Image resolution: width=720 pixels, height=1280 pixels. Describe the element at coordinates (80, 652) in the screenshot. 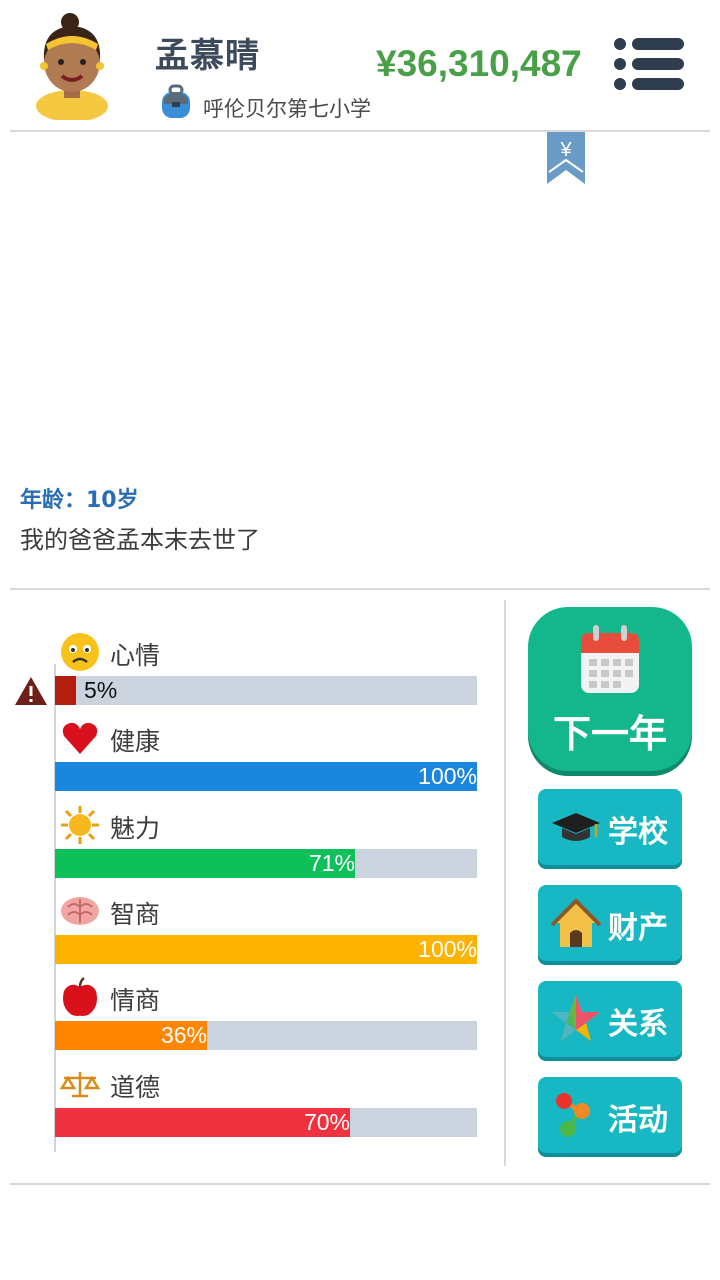

I see `sad-face-icon` at that location.